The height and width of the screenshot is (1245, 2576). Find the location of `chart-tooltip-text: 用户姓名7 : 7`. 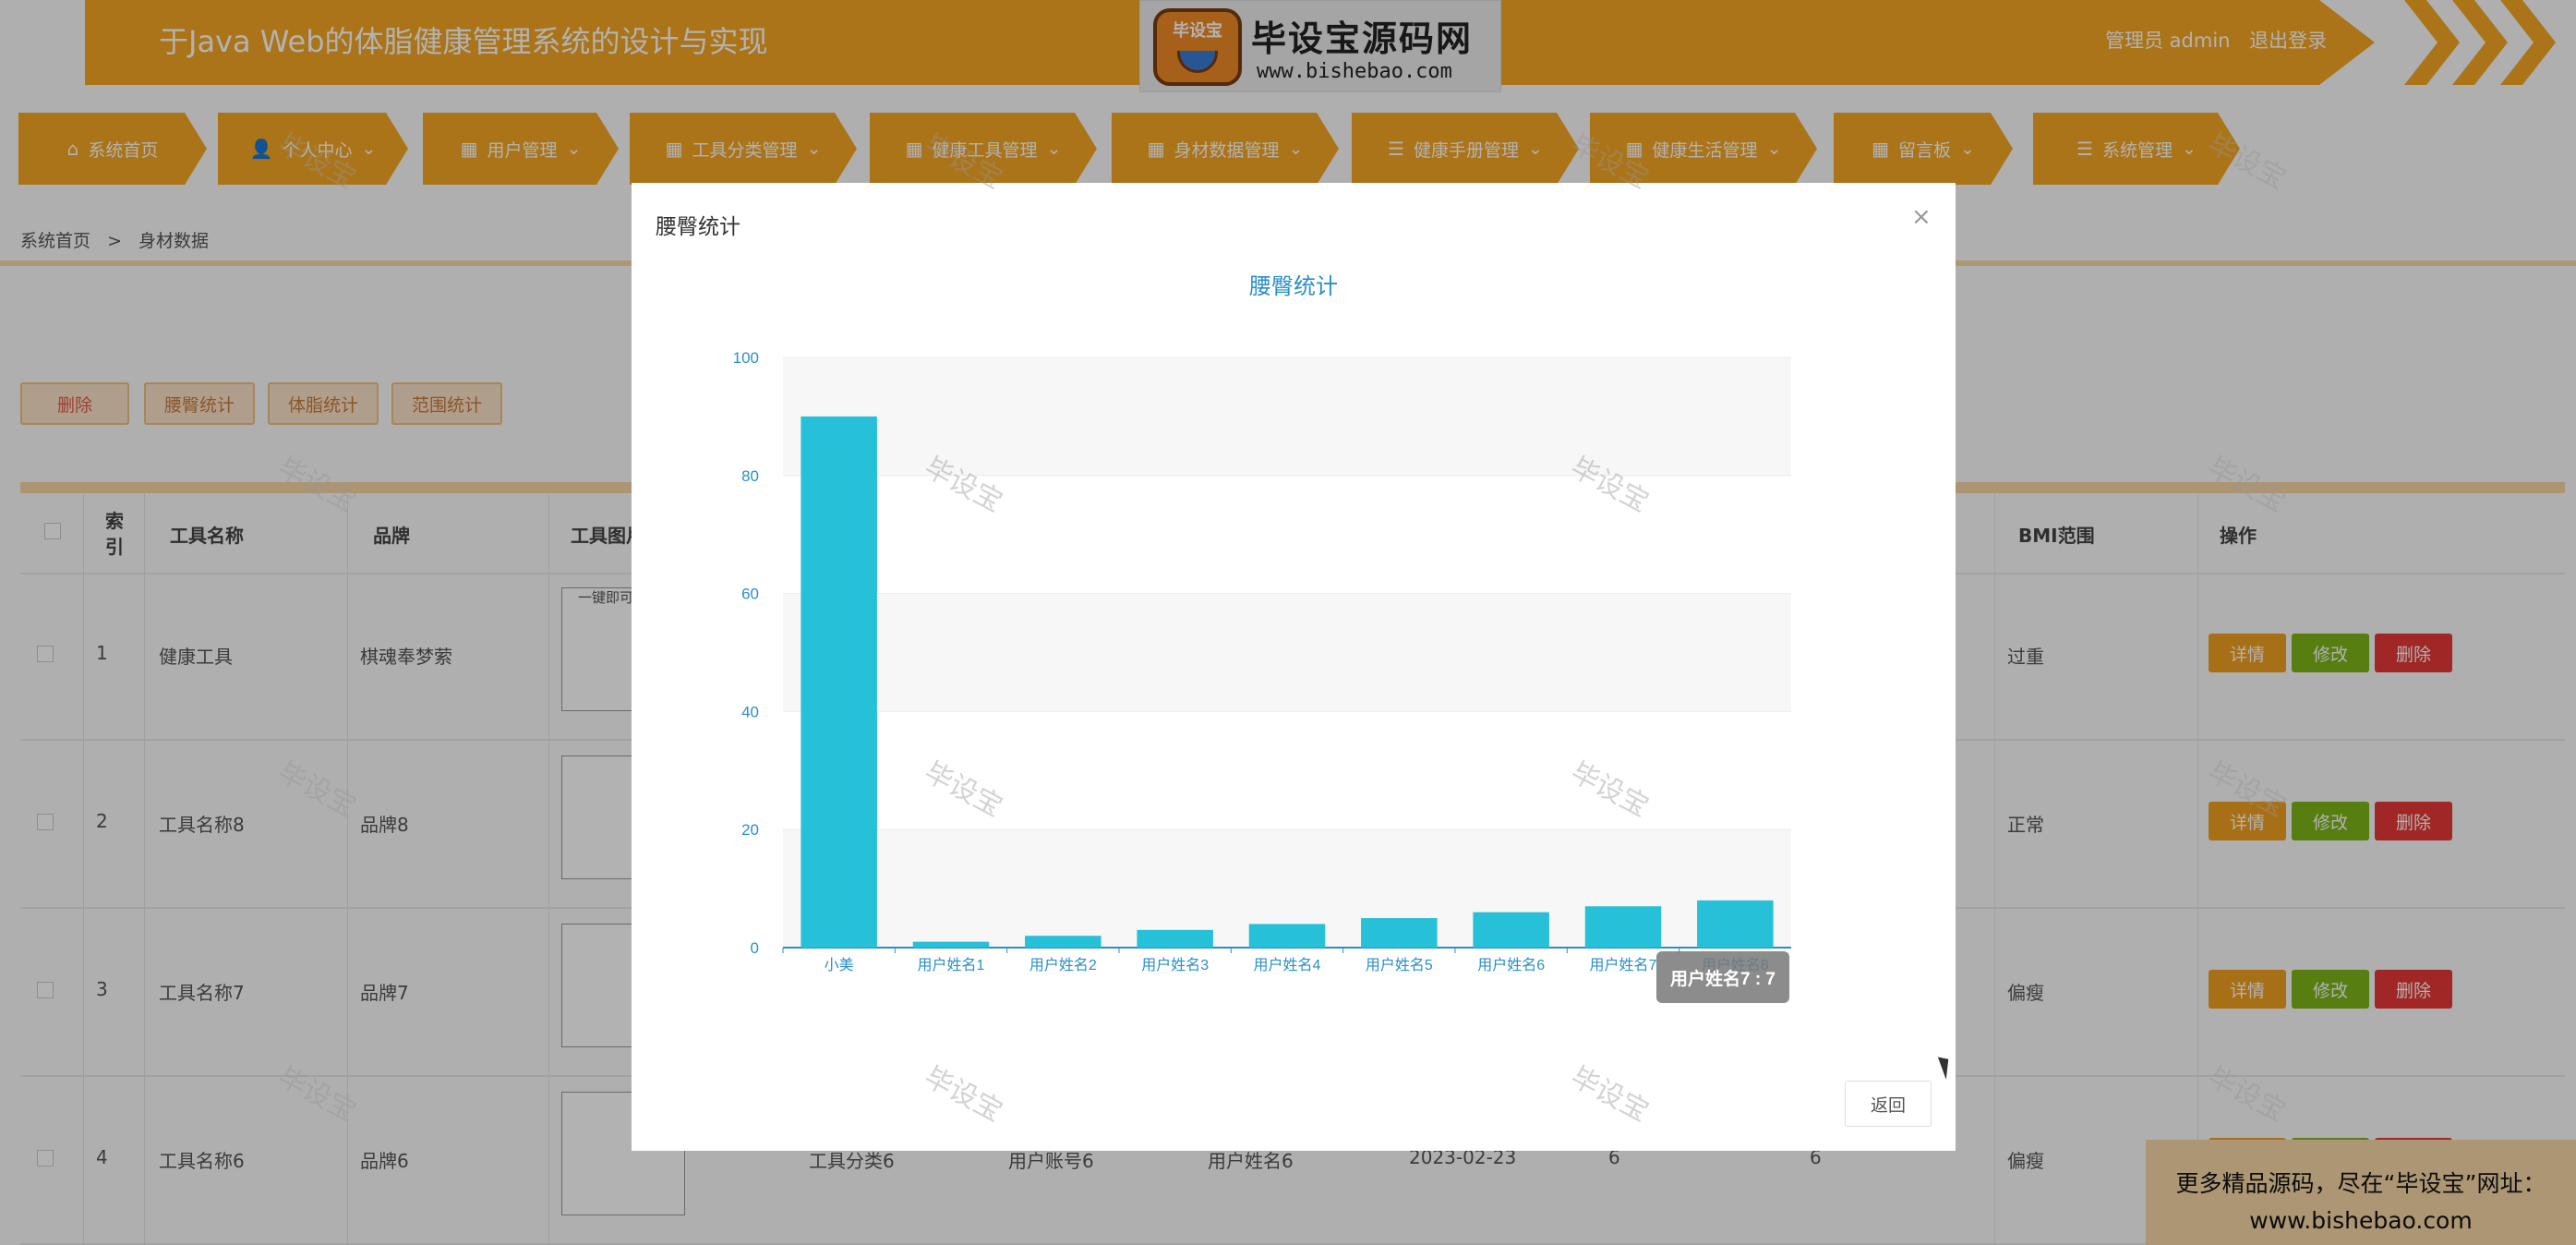

chart-tooltip-text: 用户姓名7 : 7 is located at coordinates (1723, 978).